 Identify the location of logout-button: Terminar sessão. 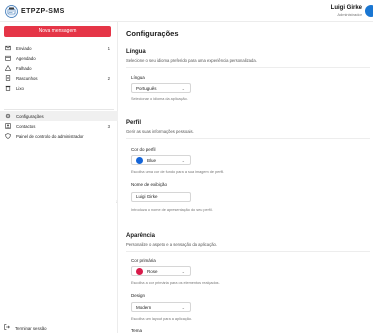
(25, 328).